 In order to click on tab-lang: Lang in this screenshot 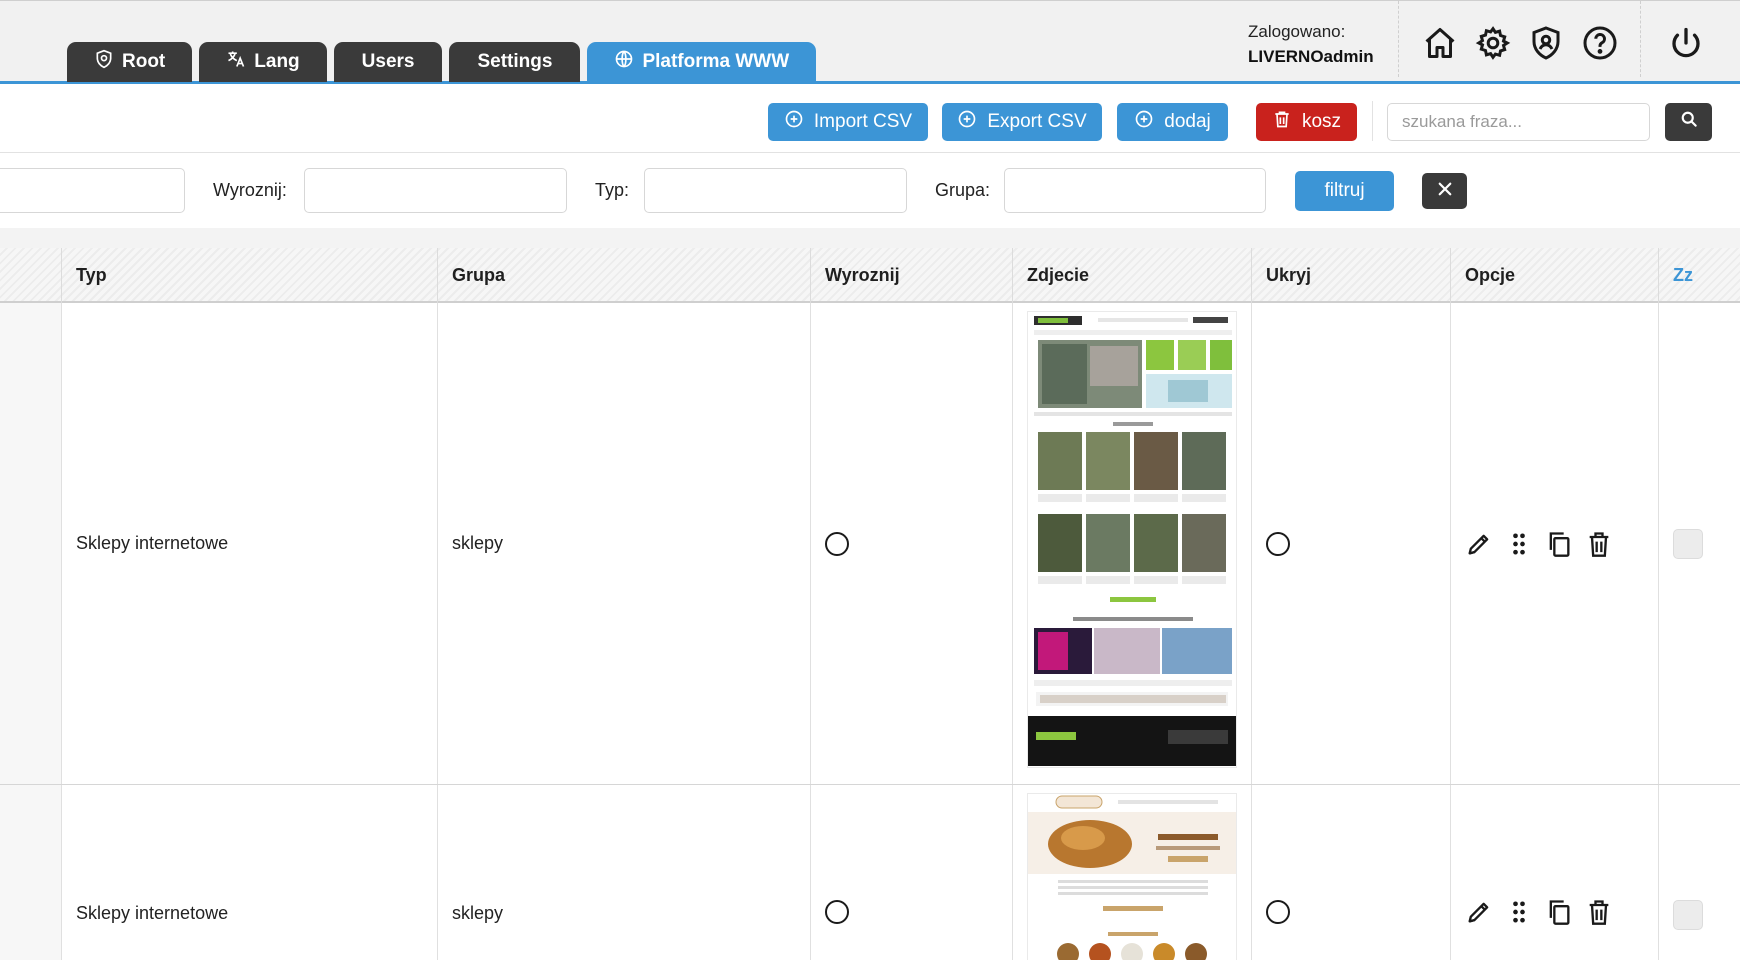, I will do `click(263, 62)`.